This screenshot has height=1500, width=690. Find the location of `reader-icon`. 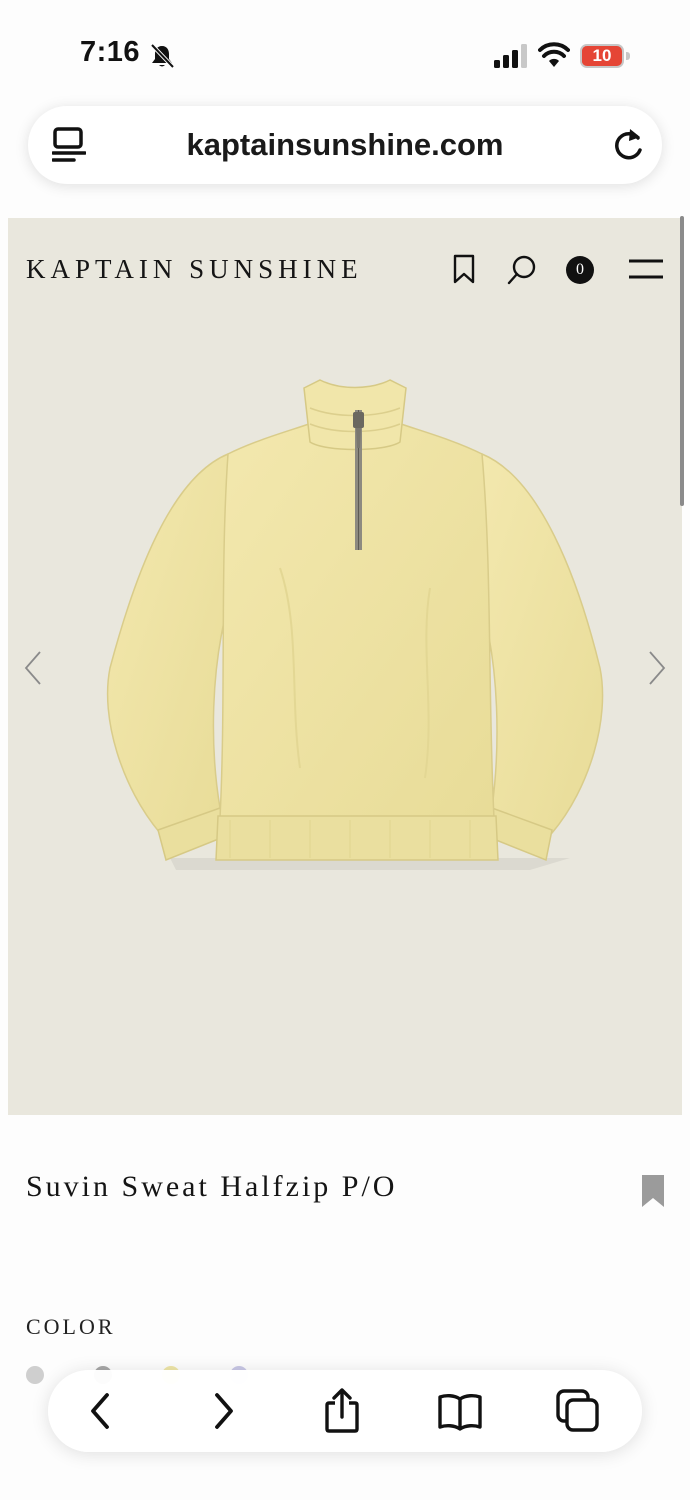

reader-icon is located at coordinates (69, 145).